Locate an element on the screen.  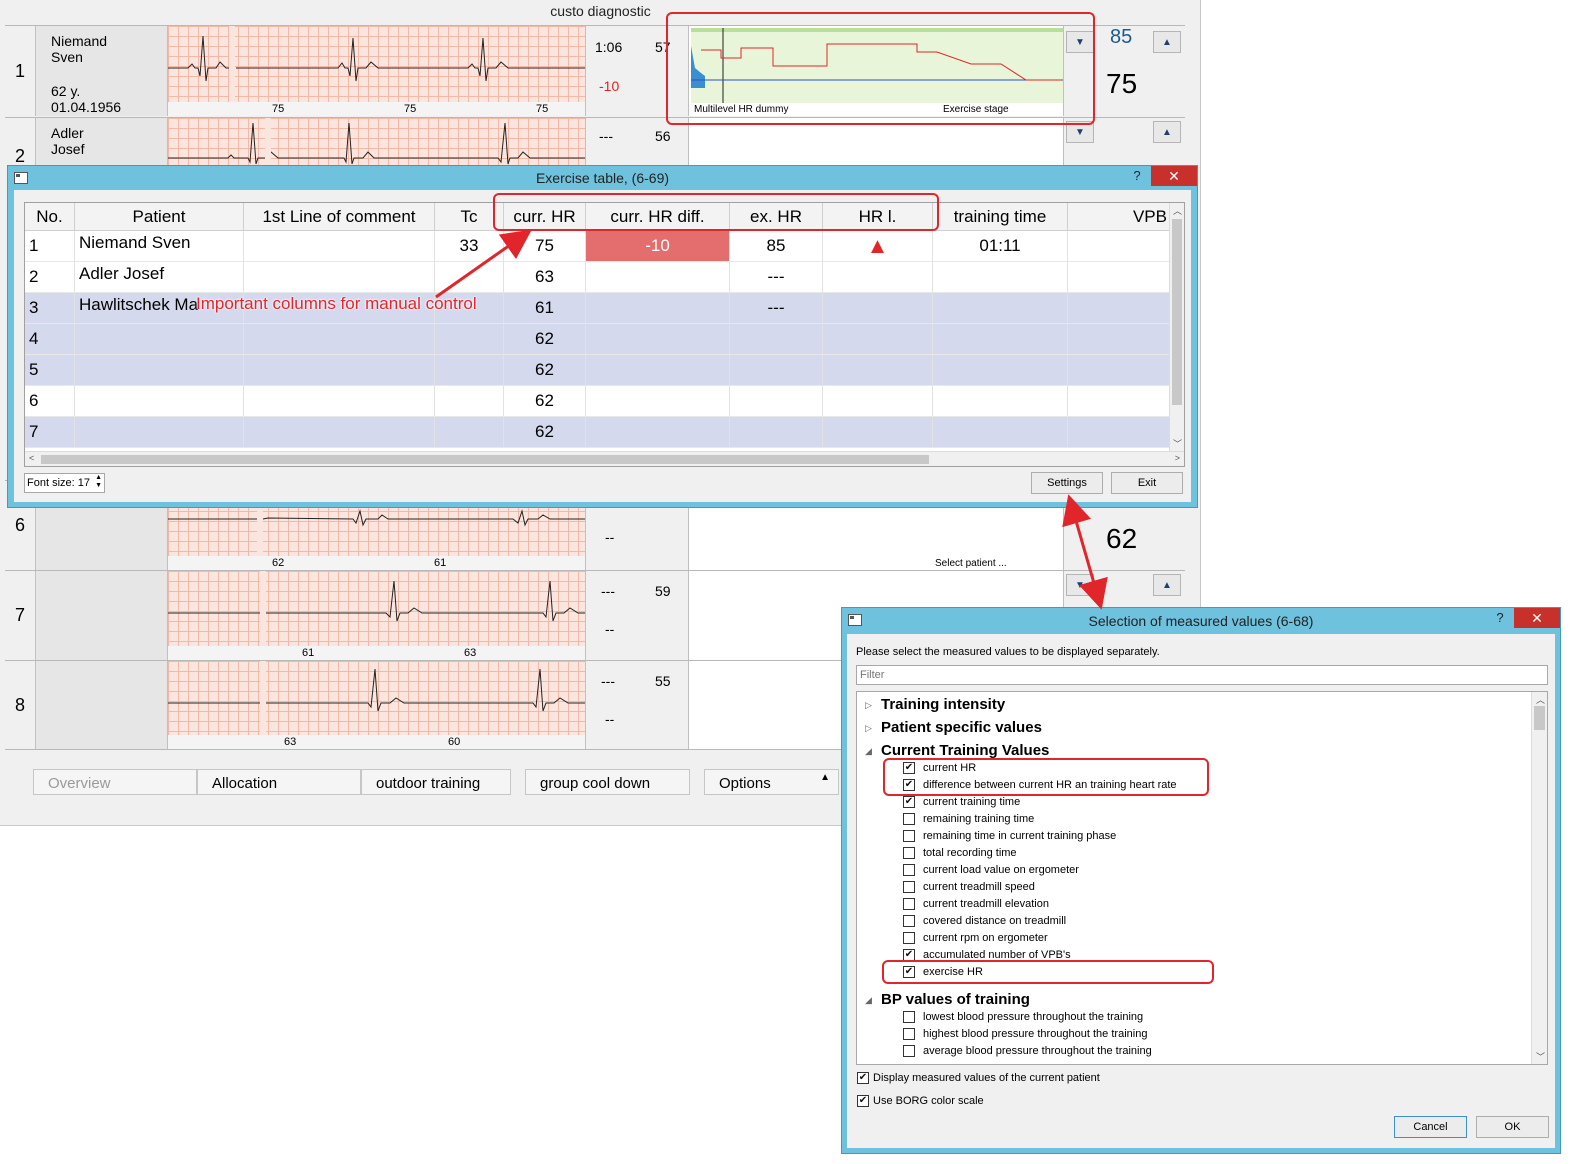
curr-hr-cell: 63 is located at coordinates (545, 277).